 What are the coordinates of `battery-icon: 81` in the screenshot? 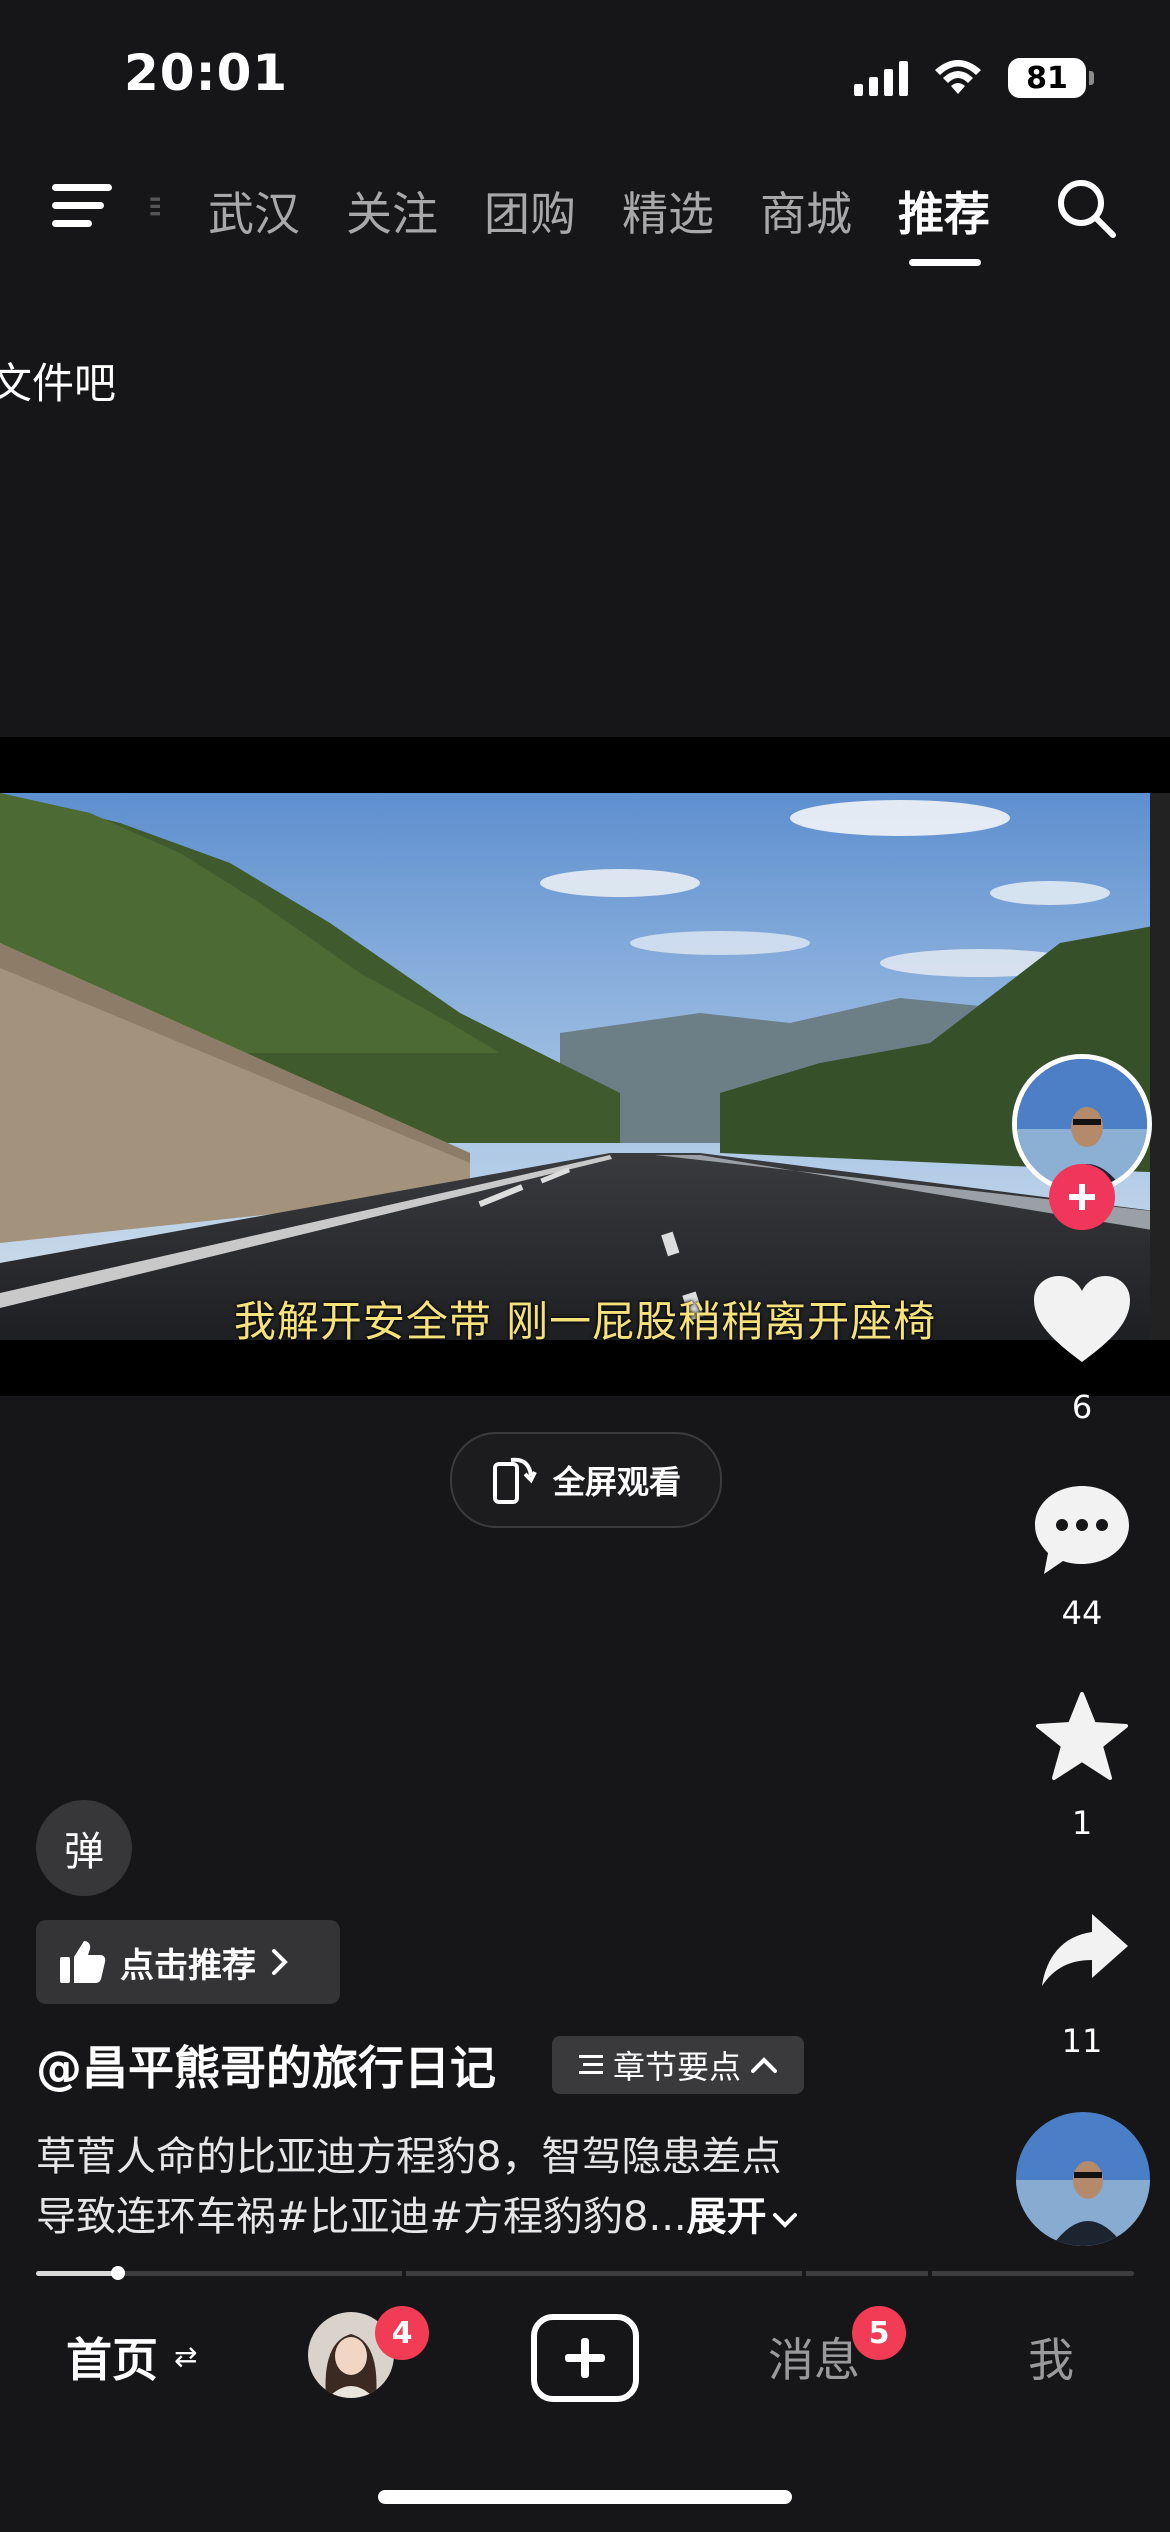 It's located at (1051, 78).